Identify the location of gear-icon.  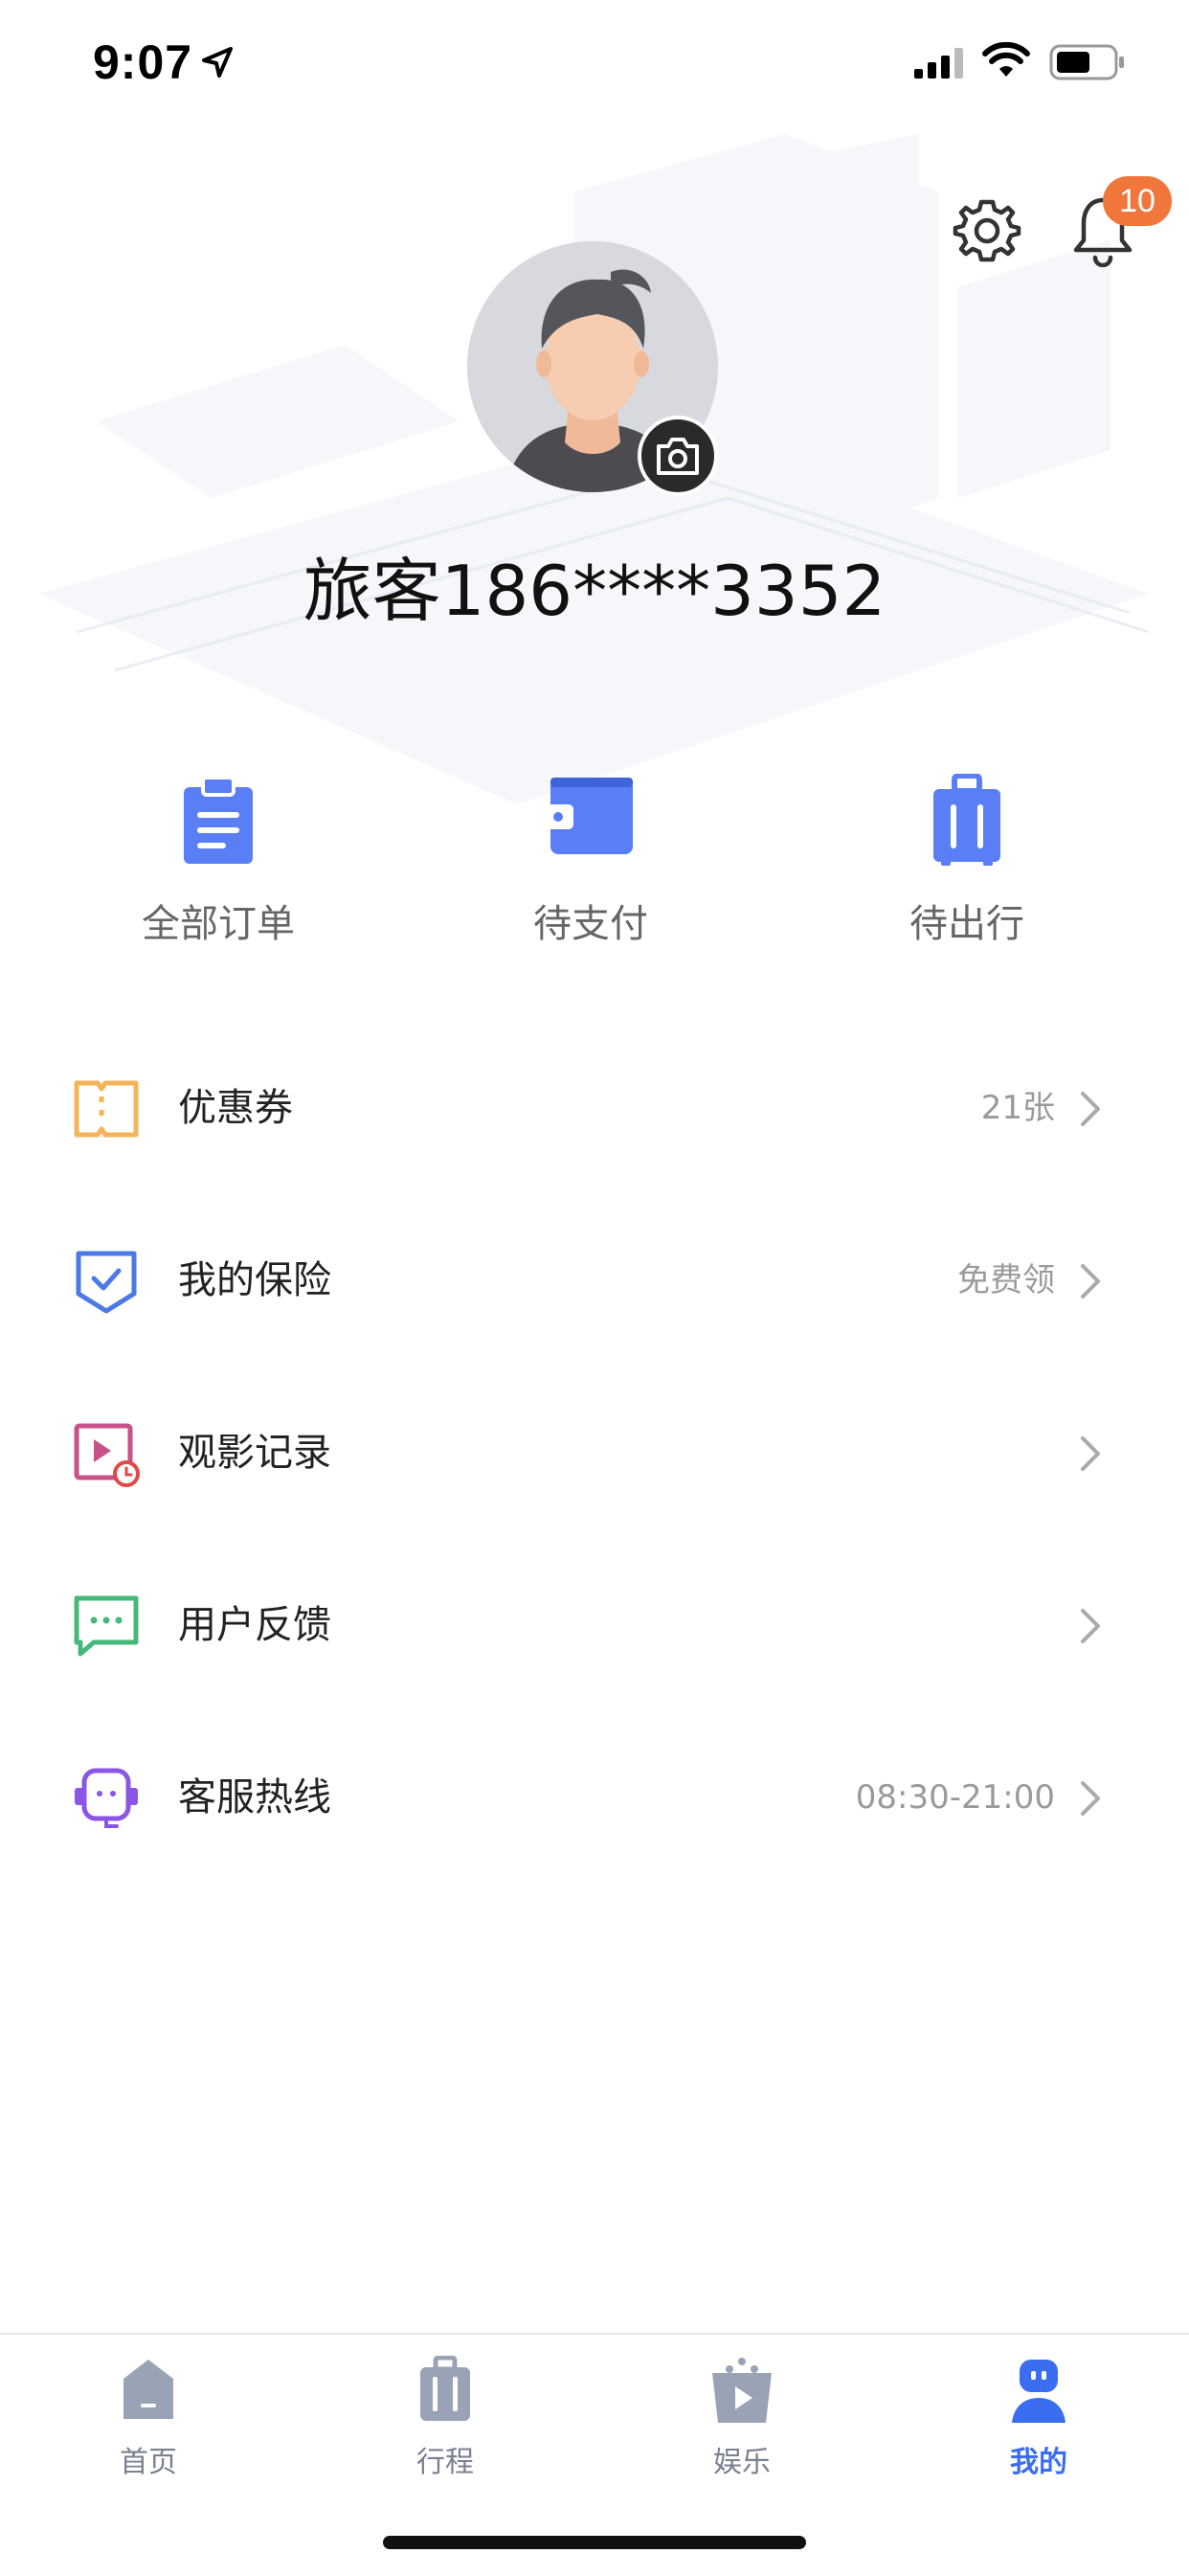
(987, 230).